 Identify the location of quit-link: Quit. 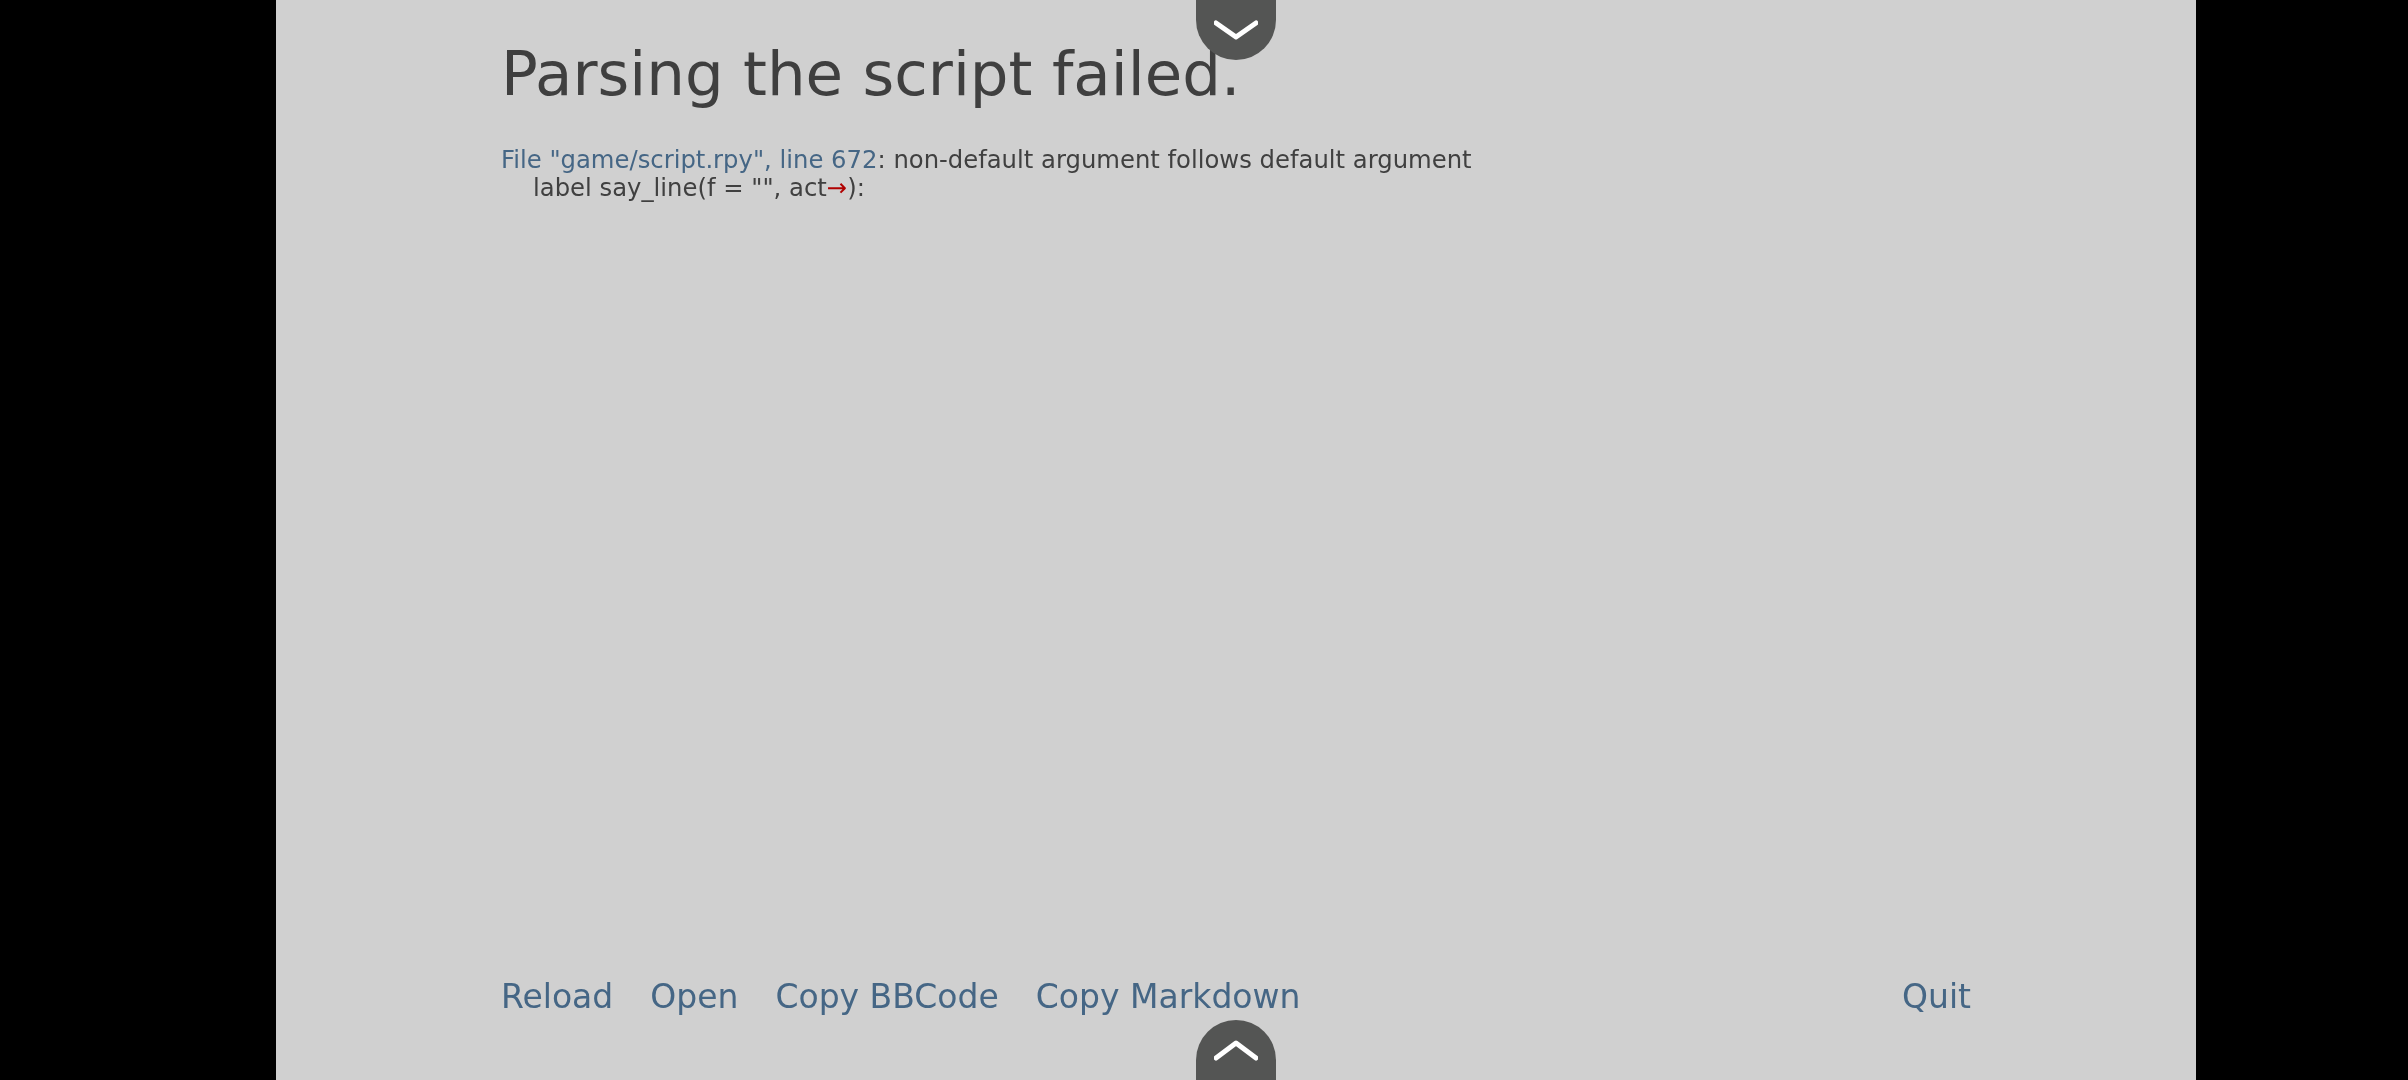
(1936, 996).